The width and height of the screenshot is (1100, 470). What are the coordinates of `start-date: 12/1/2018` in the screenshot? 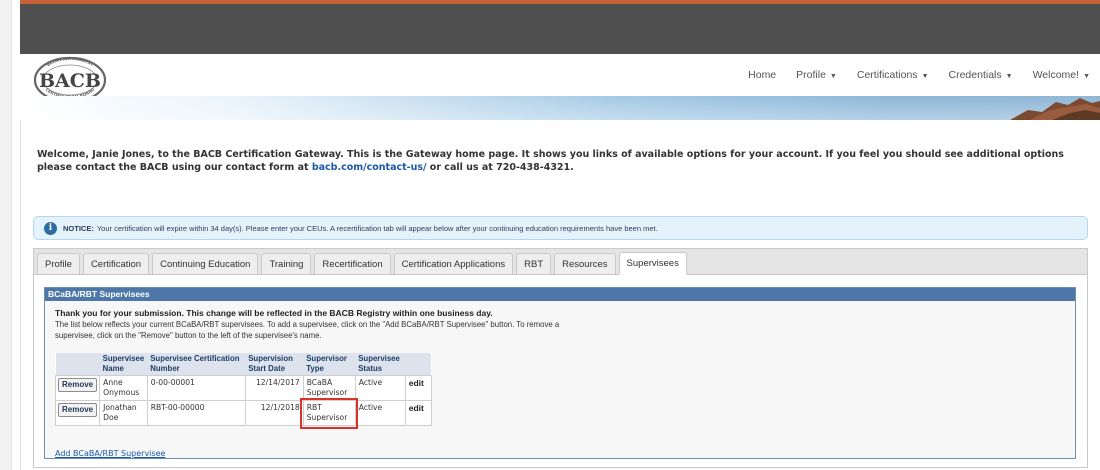 It's located at (274, 413).